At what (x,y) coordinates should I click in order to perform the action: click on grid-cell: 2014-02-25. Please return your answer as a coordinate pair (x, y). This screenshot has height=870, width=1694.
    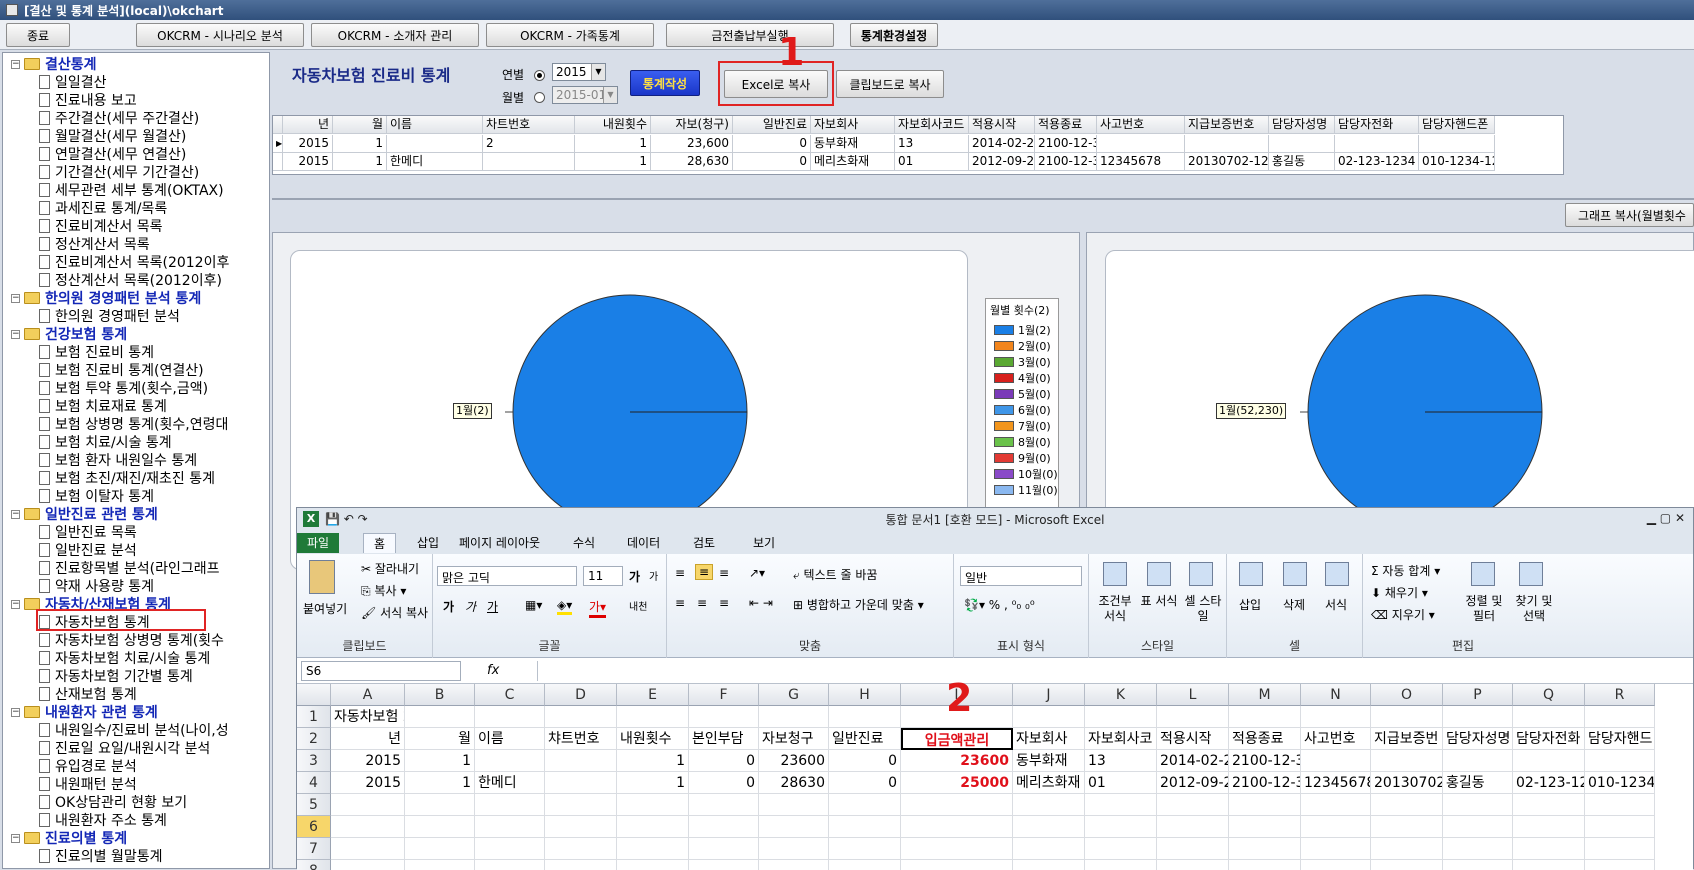
    Looking at the image, I should click on (1002, 144).